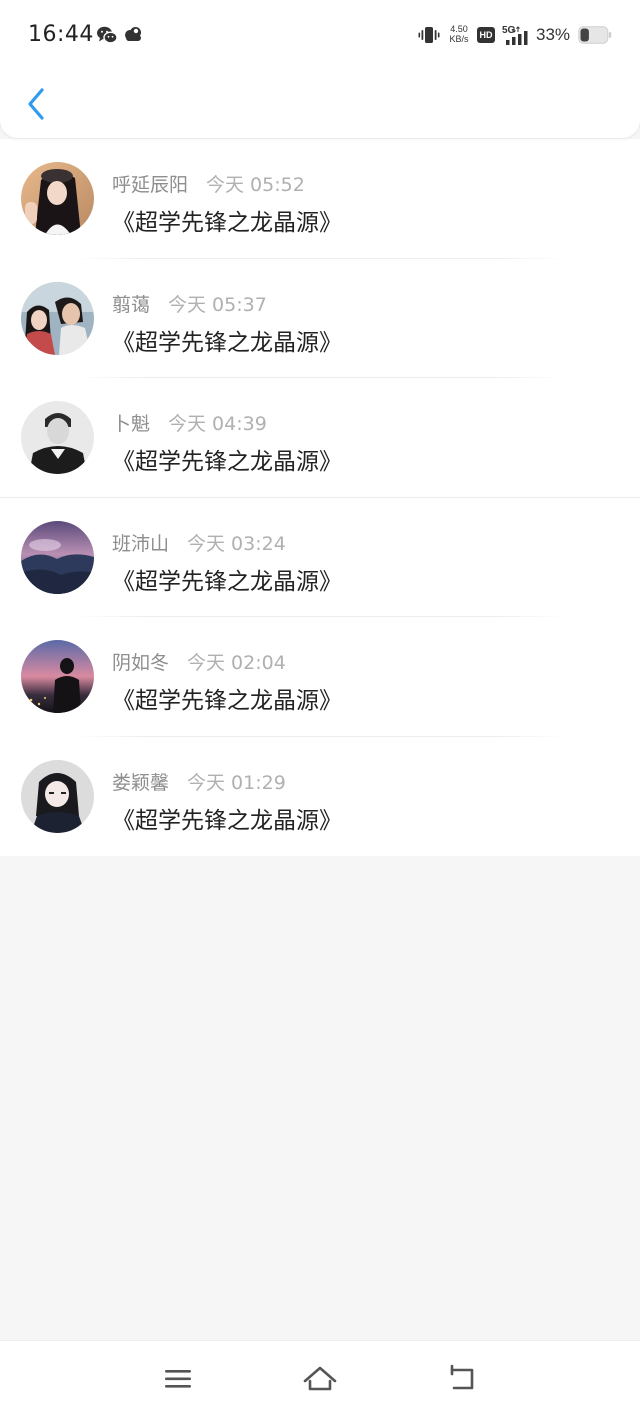  What do you see at coordinates (486, 35) in the screenshot?
I see `hd-badge: HD` at bounding box center [486, 35].